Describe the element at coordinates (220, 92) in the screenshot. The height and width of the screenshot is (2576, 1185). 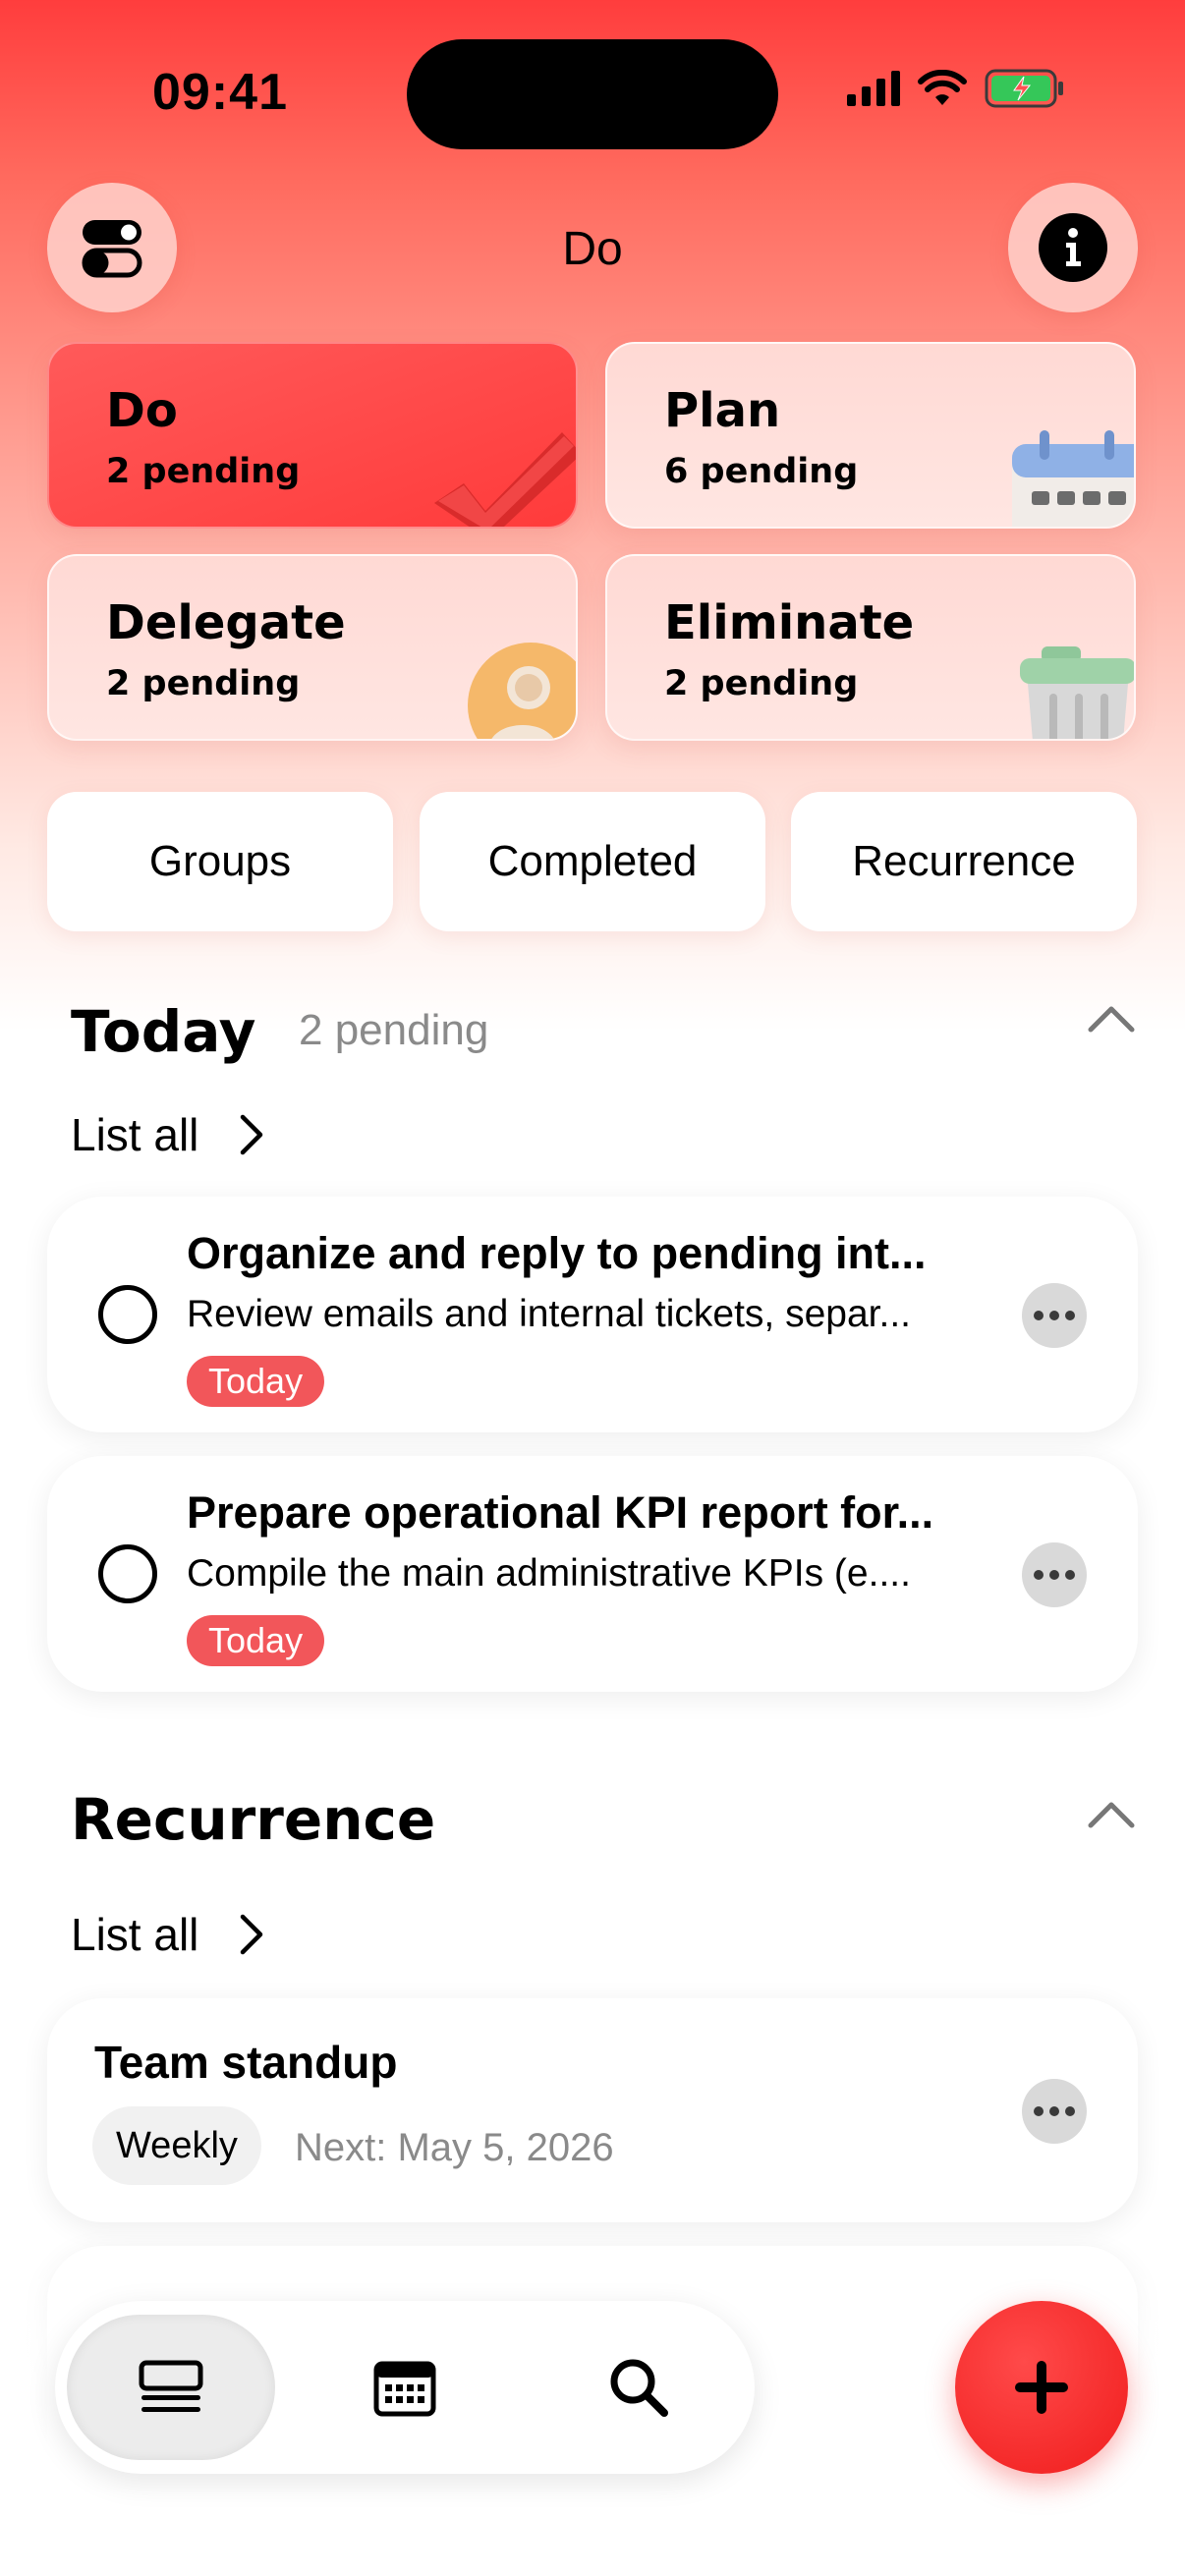
I see `status-time: 09:41` at that location.